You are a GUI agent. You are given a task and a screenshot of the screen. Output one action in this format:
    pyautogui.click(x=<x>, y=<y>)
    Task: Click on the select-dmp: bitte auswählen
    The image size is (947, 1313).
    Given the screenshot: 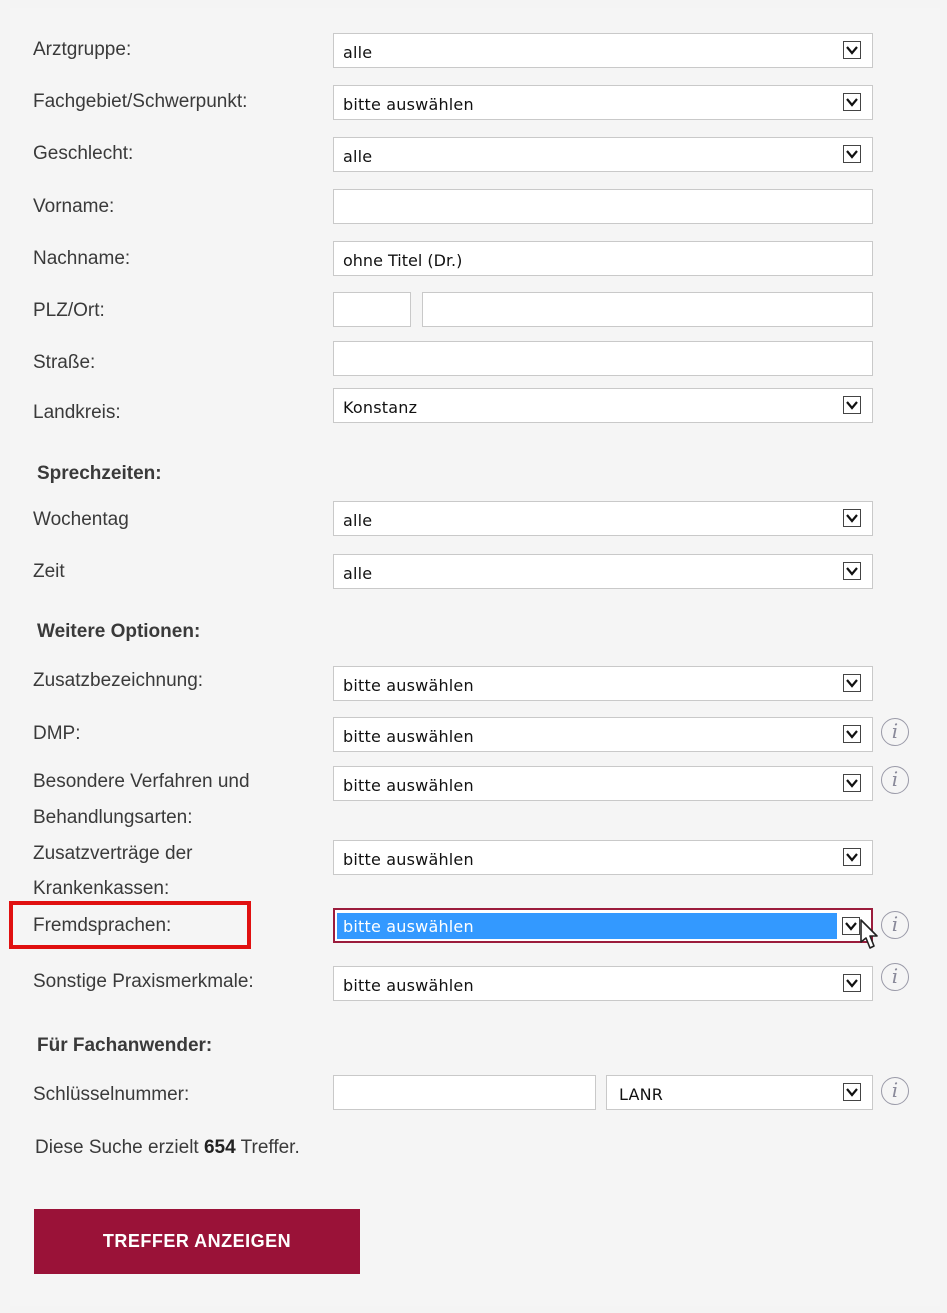 What is the action you would take?
    pyautogui.click(x=603, y=734)
    